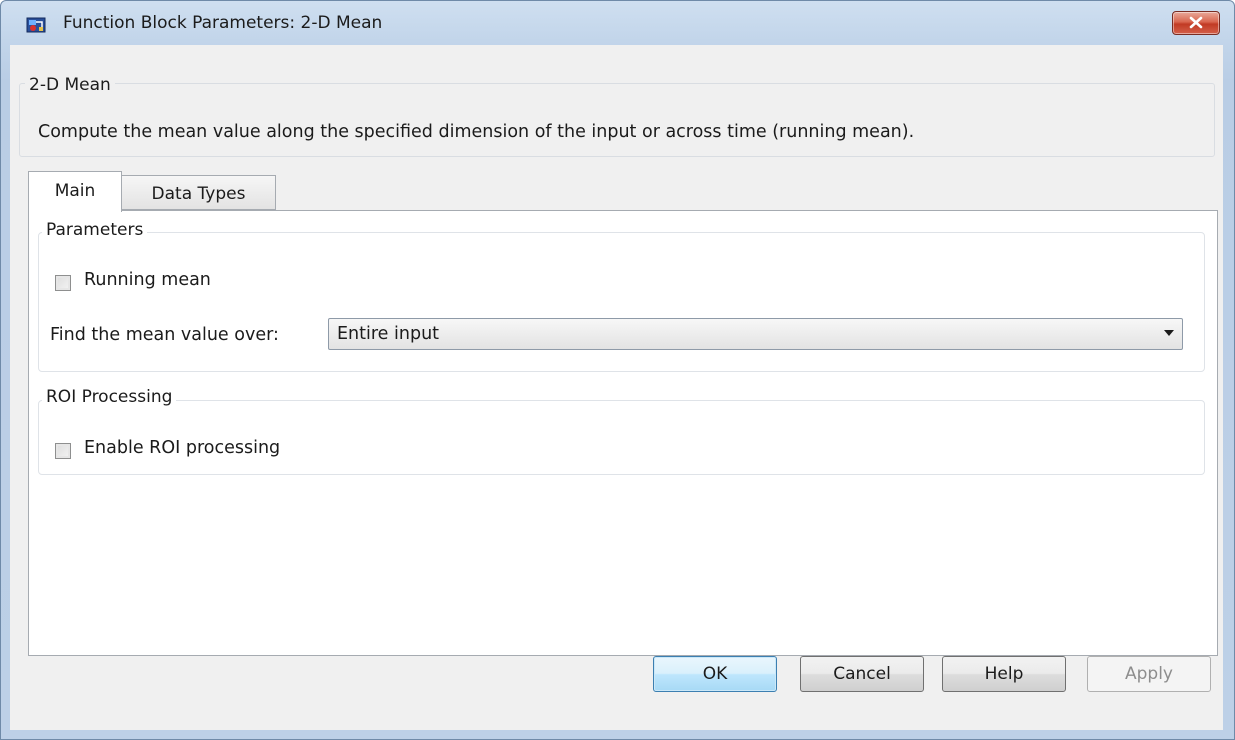 This screenshot has height=740, width=1235. Describe the element at coordinates (63, 283) in the screenshot. I see `running-mean-checkbox` at that location.